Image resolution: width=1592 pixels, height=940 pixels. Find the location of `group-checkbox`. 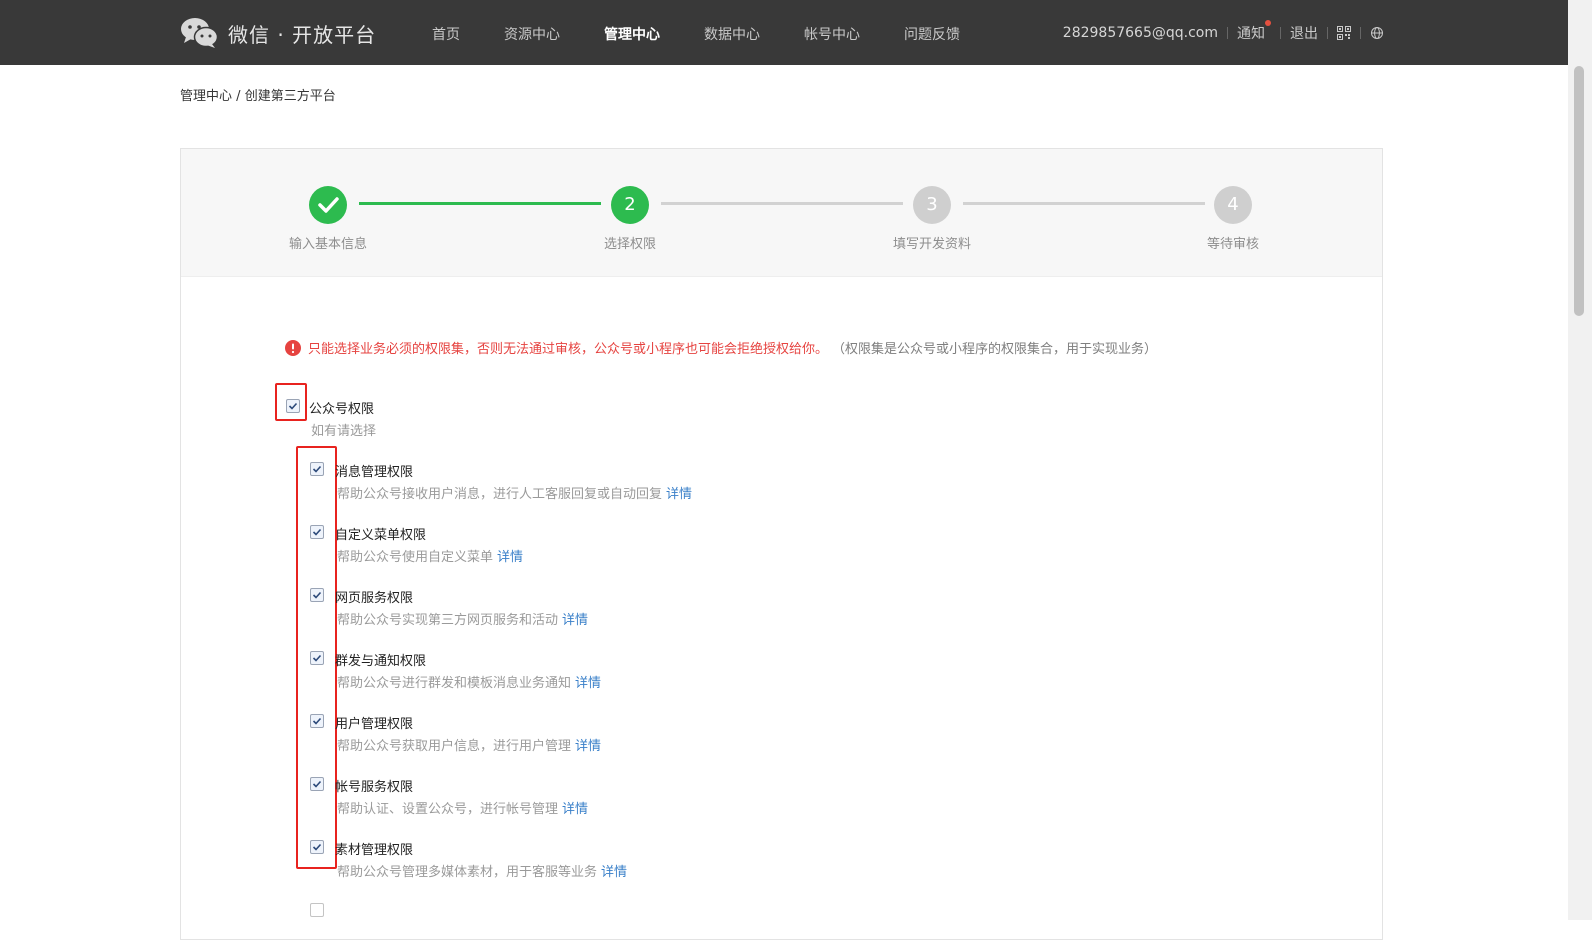

group-checkbox is located at coordinates (293, 406).